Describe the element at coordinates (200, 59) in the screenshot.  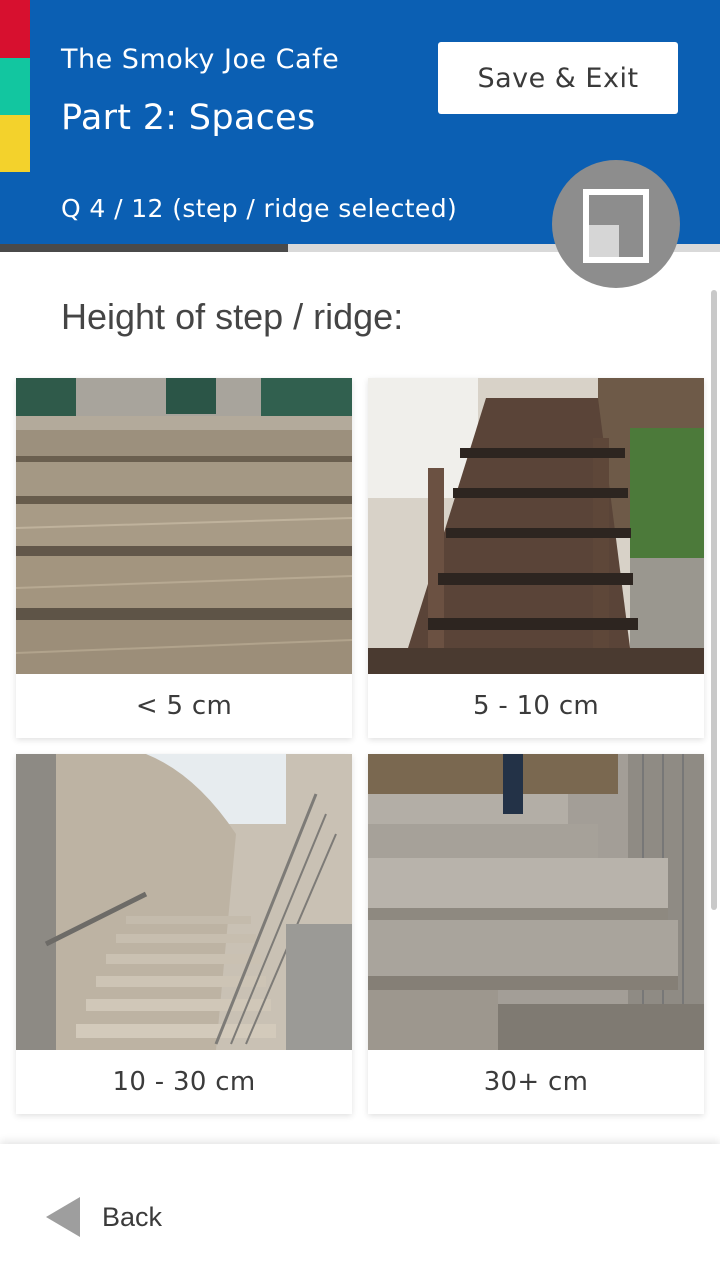
I see `venue-name: The Smoky Joe Cafe` at that location.